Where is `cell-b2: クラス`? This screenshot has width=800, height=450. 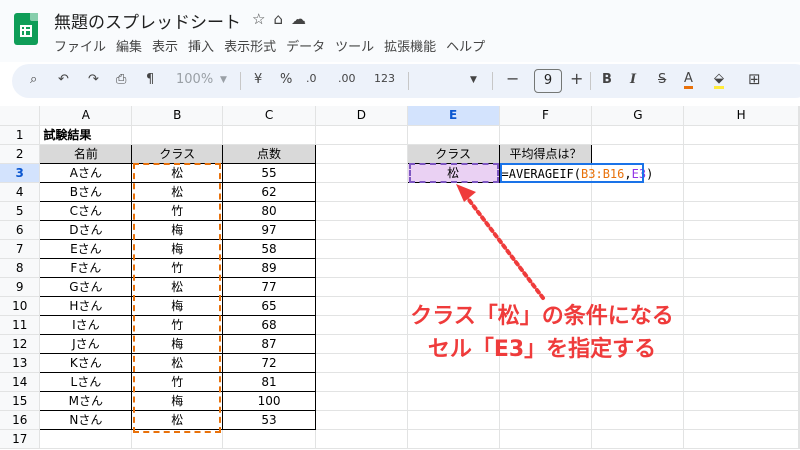 cell-b2: クラス is located at coordinates (177, 153).